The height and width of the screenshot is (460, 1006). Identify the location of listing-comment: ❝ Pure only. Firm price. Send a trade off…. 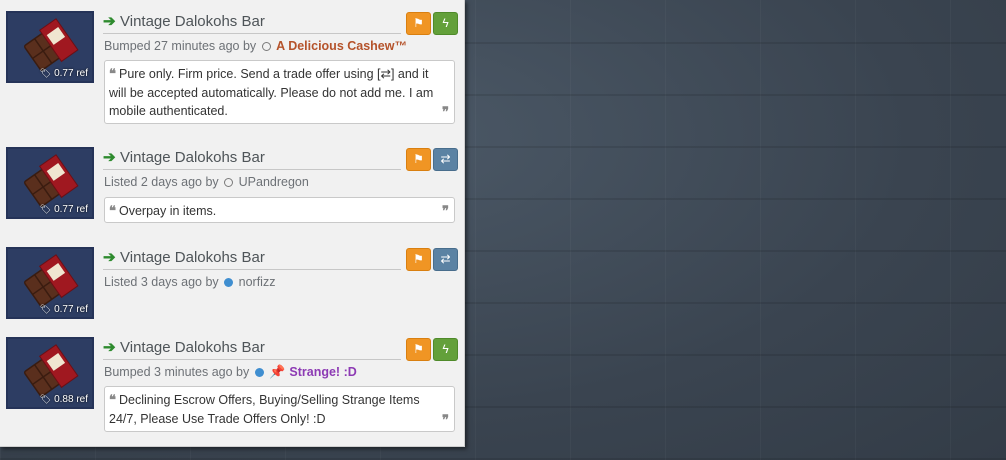
(279, 92).